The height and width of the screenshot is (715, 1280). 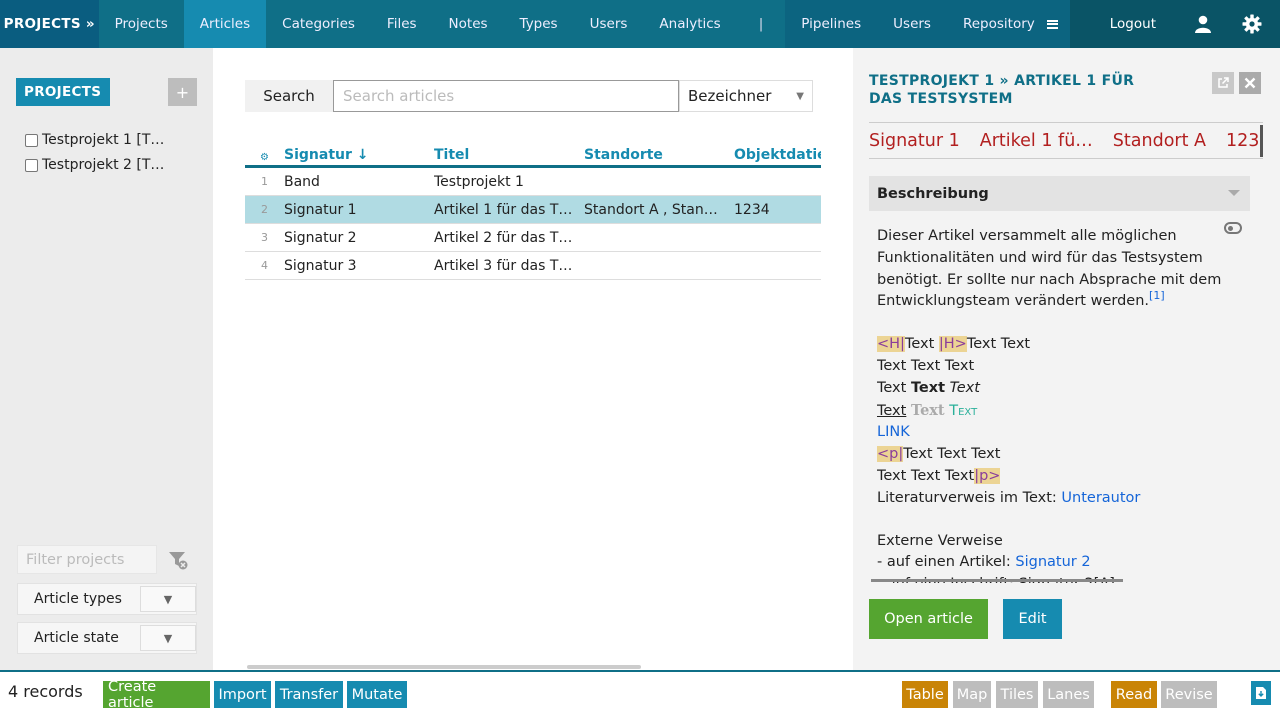 What do you see at coordinates (1017, 694) in the screenshot?
I see `view-tiles-button: Tiles` at bounding box center [1017, 694].